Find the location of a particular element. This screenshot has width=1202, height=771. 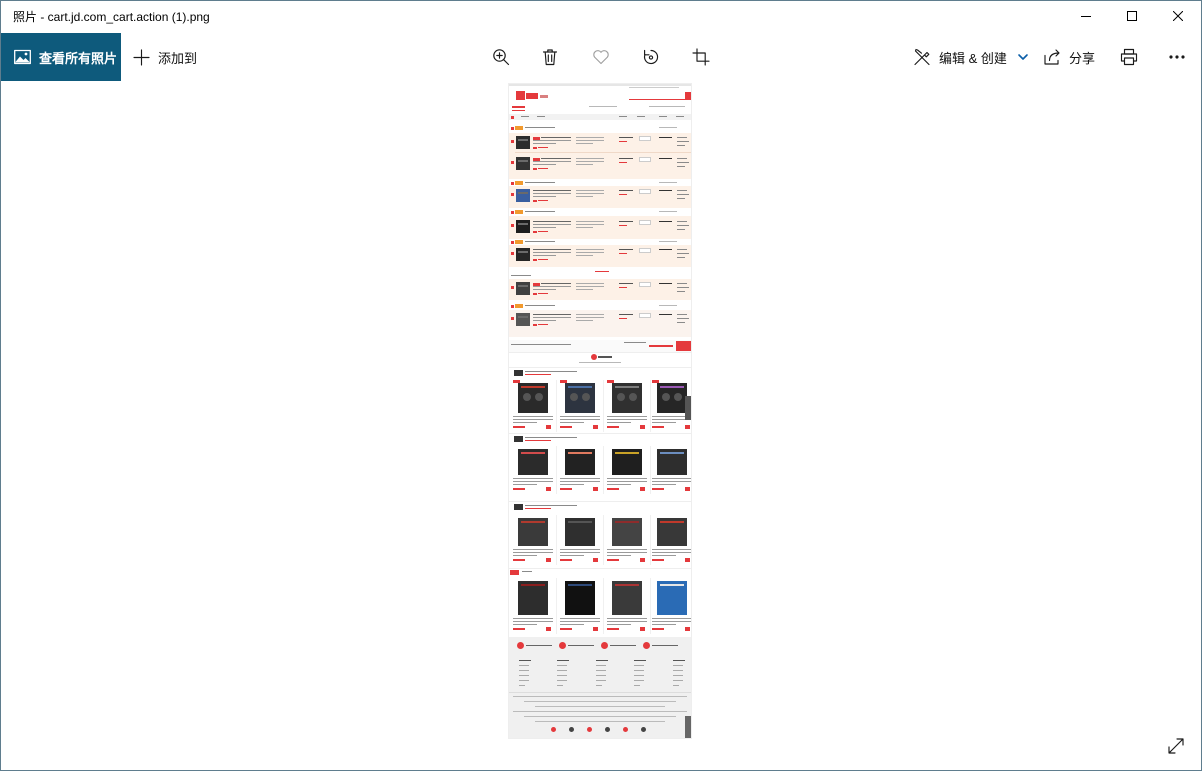

thumb-coupon-link is located at coordinates (668, 211).